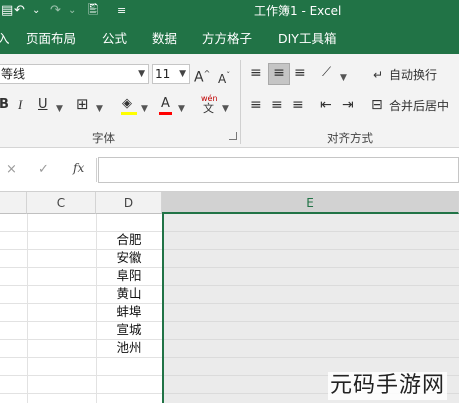 Image resolution: width=459 pixels, height=403 pixels. Describe the element at coordinates (61, 203) in the screenshot. I see `column-header-c: C` at that location.